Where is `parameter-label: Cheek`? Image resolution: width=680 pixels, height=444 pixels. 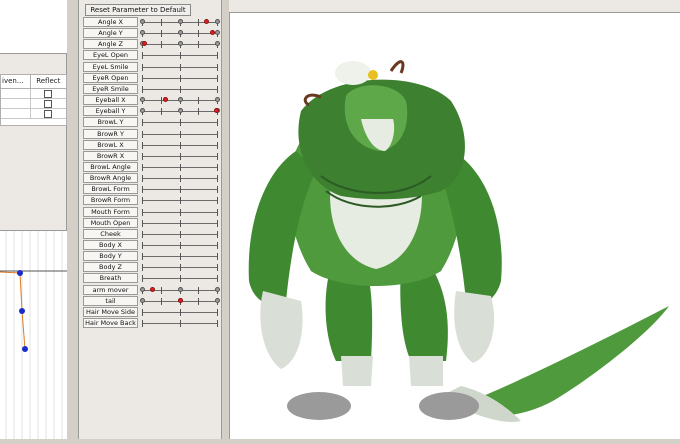 parameter-label: Cheek is located at coordinates (110, 233).